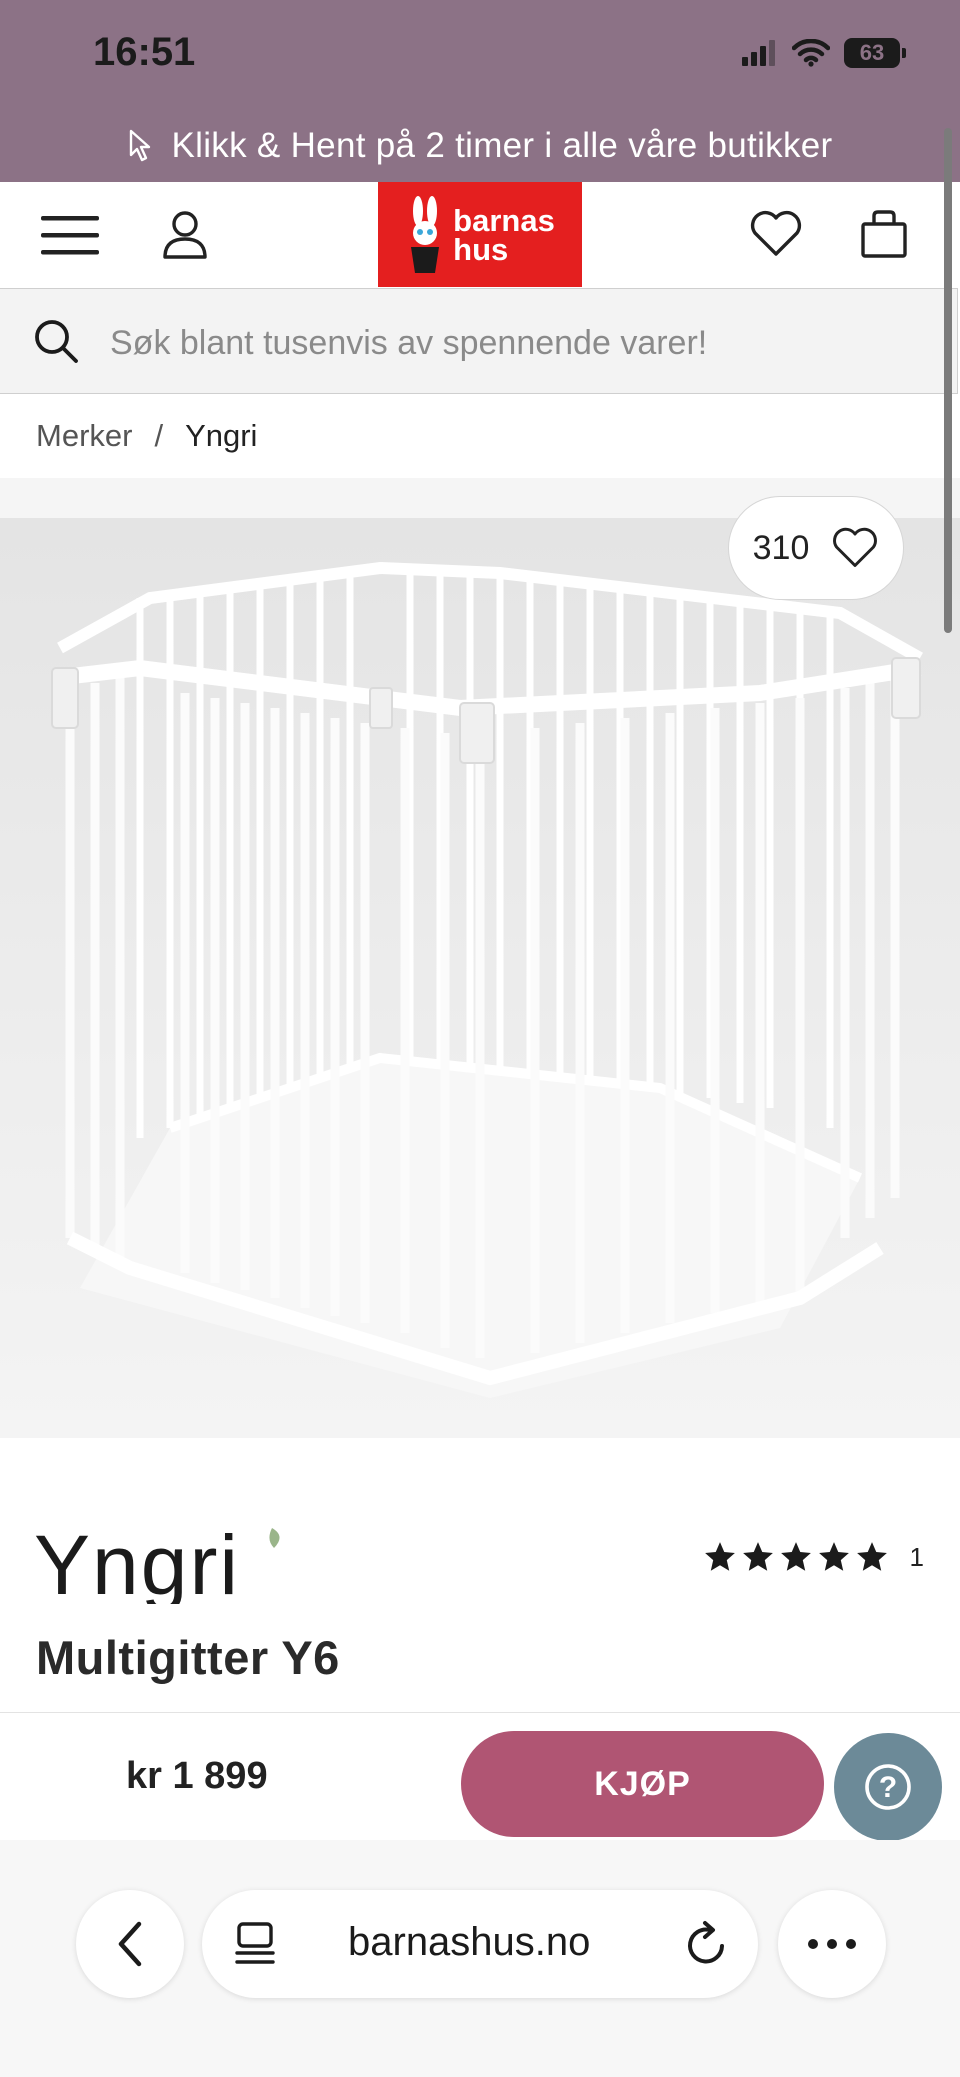  I want to click on cart-button, so click(884, 234).